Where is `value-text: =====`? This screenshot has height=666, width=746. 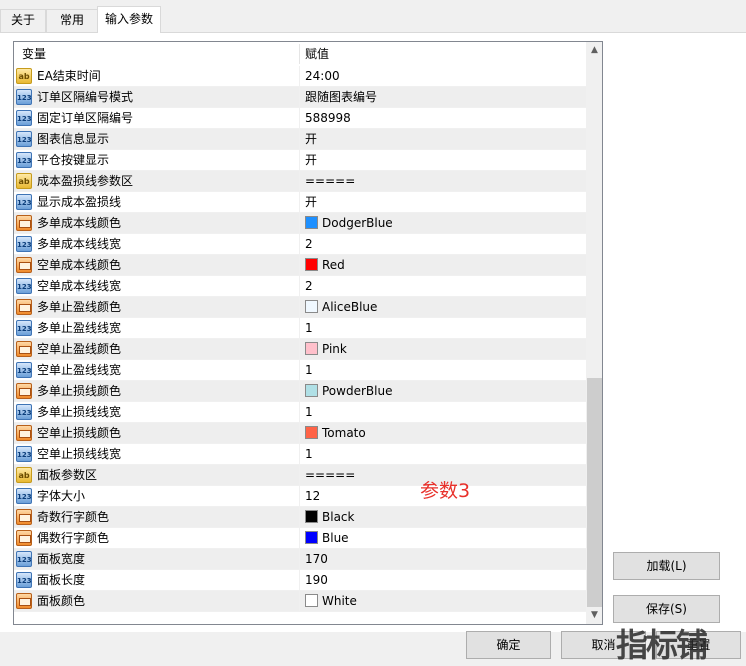
value-text: ===== is located at coordinates (330, 181).